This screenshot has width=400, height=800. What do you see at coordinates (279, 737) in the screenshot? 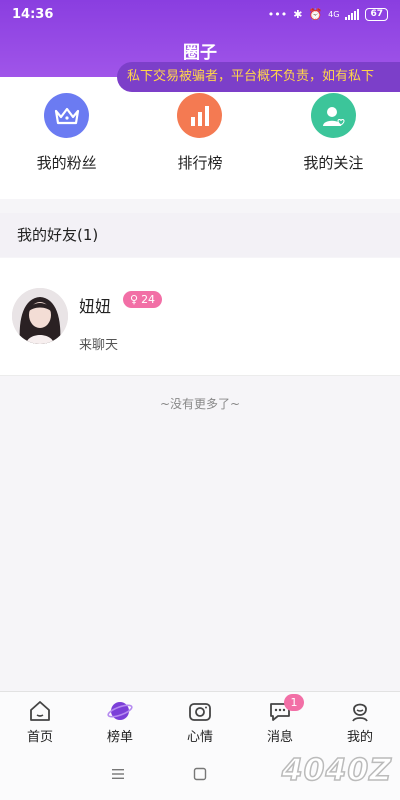
I see `tab-messages-label: 消息` at bounding box center [279, 737].